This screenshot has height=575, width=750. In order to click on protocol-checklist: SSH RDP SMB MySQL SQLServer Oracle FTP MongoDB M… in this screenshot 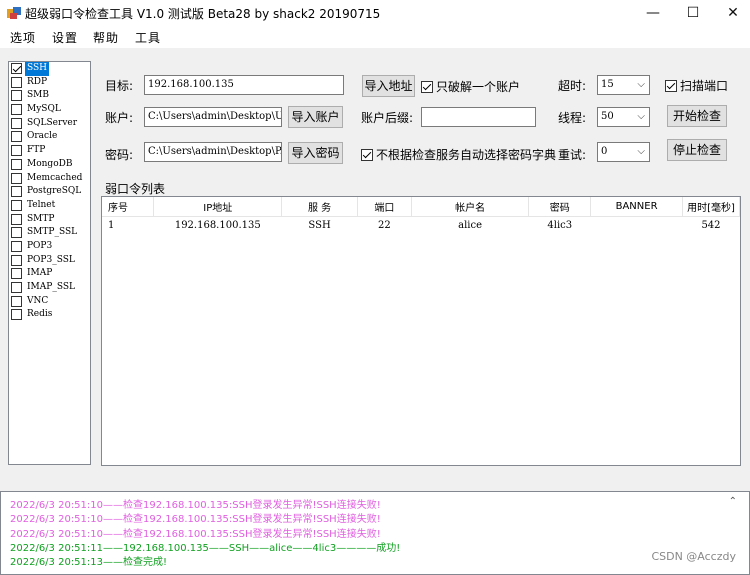, I will do `click(49, 263)`.